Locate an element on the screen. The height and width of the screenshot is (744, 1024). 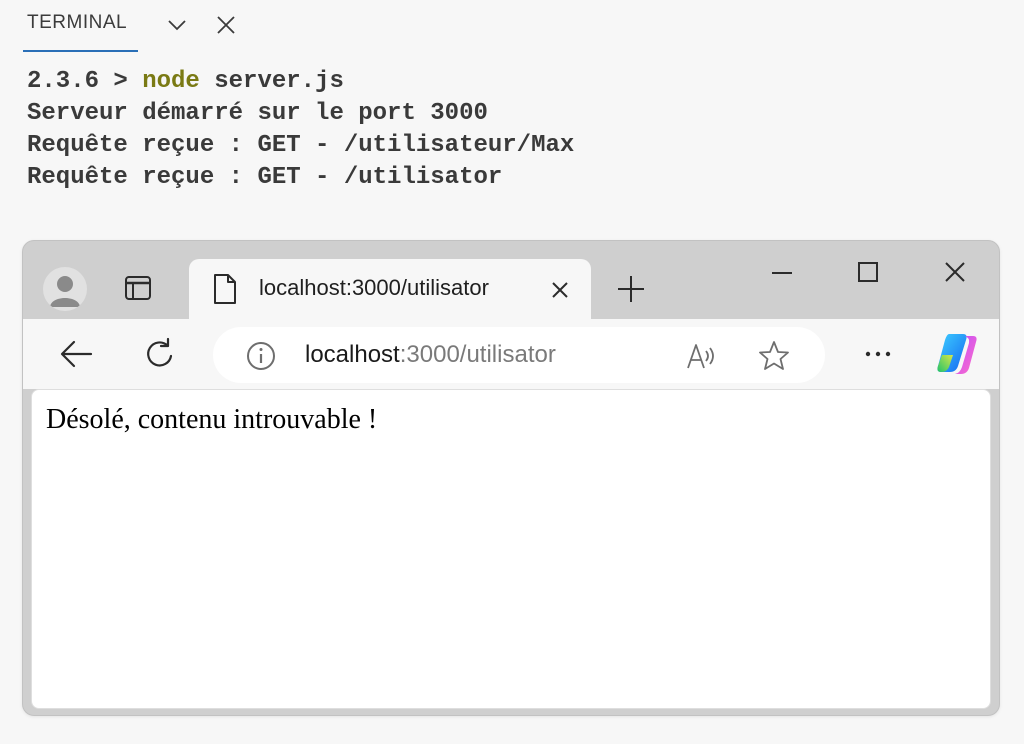
browser-tab: localhost:3000/utilisator is located at coordinates (390, 289).